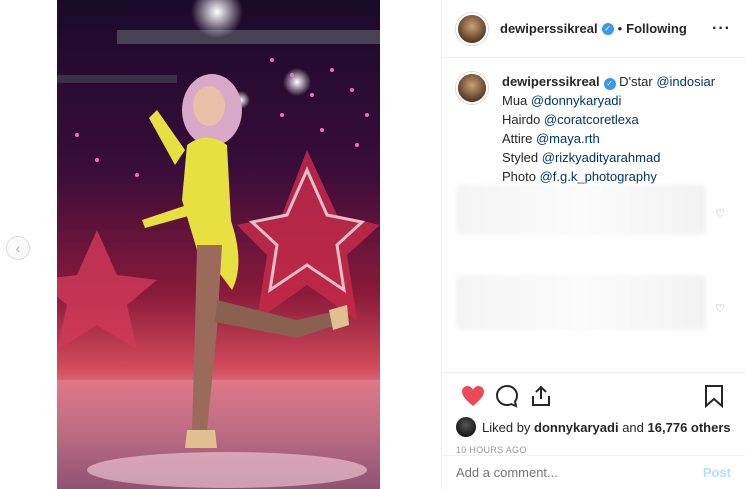 This screenshot has height=489, width=745. I want to click on previous-post-button: ‹, so click(18, 248).